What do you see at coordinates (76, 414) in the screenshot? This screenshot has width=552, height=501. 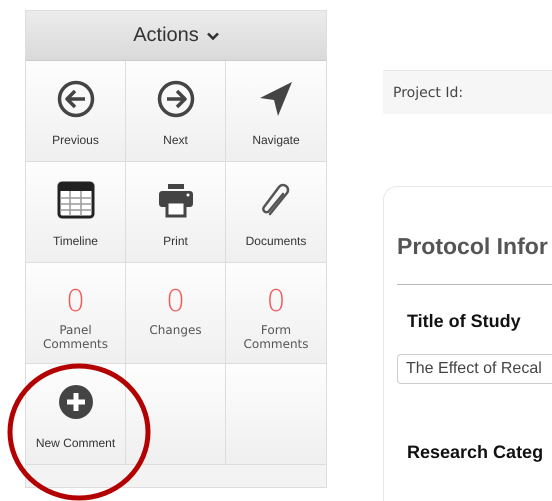 I see `action-tile: New Comment` at bounding box center [76, 414].